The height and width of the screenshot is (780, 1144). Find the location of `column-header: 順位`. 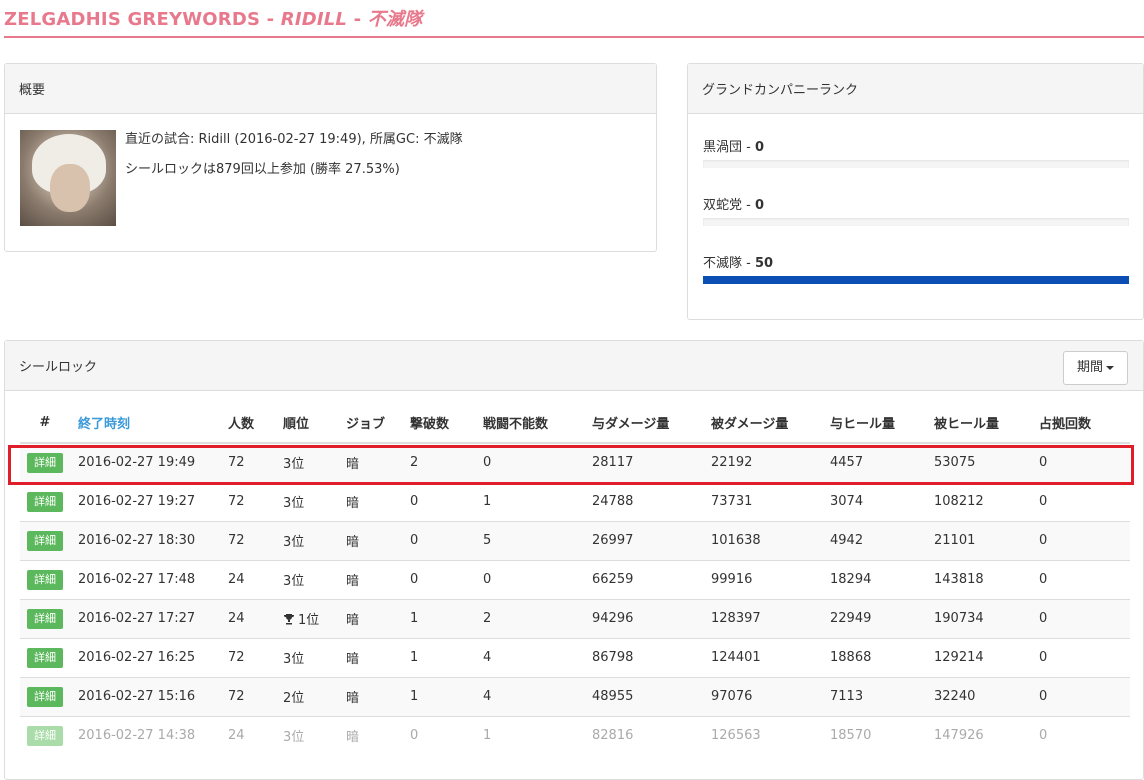

column-header: 順位 is located at coordinates (306, 423).